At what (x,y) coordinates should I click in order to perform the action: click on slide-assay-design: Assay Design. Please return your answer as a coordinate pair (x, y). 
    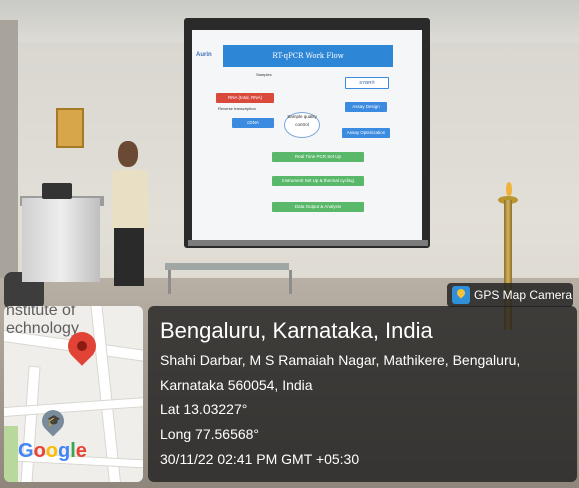
    Looking at the image, I should click on (366, 107).